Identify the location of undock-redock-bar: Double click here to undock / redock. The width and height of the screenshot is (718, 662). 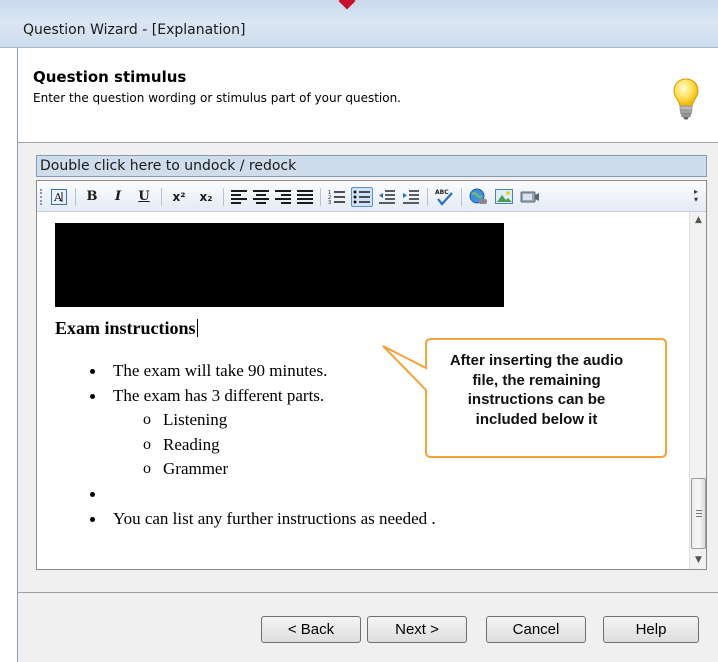
(371, 166).